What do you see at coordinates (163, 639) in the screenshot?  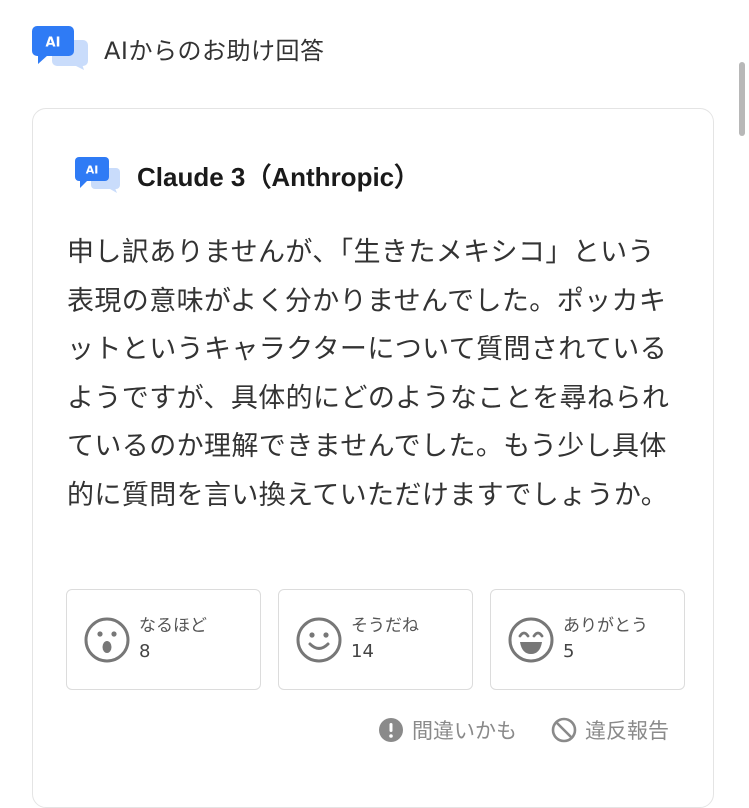 I see `reaction-button-naruhodo: なるほど 8` at bounding box center [163, 639].